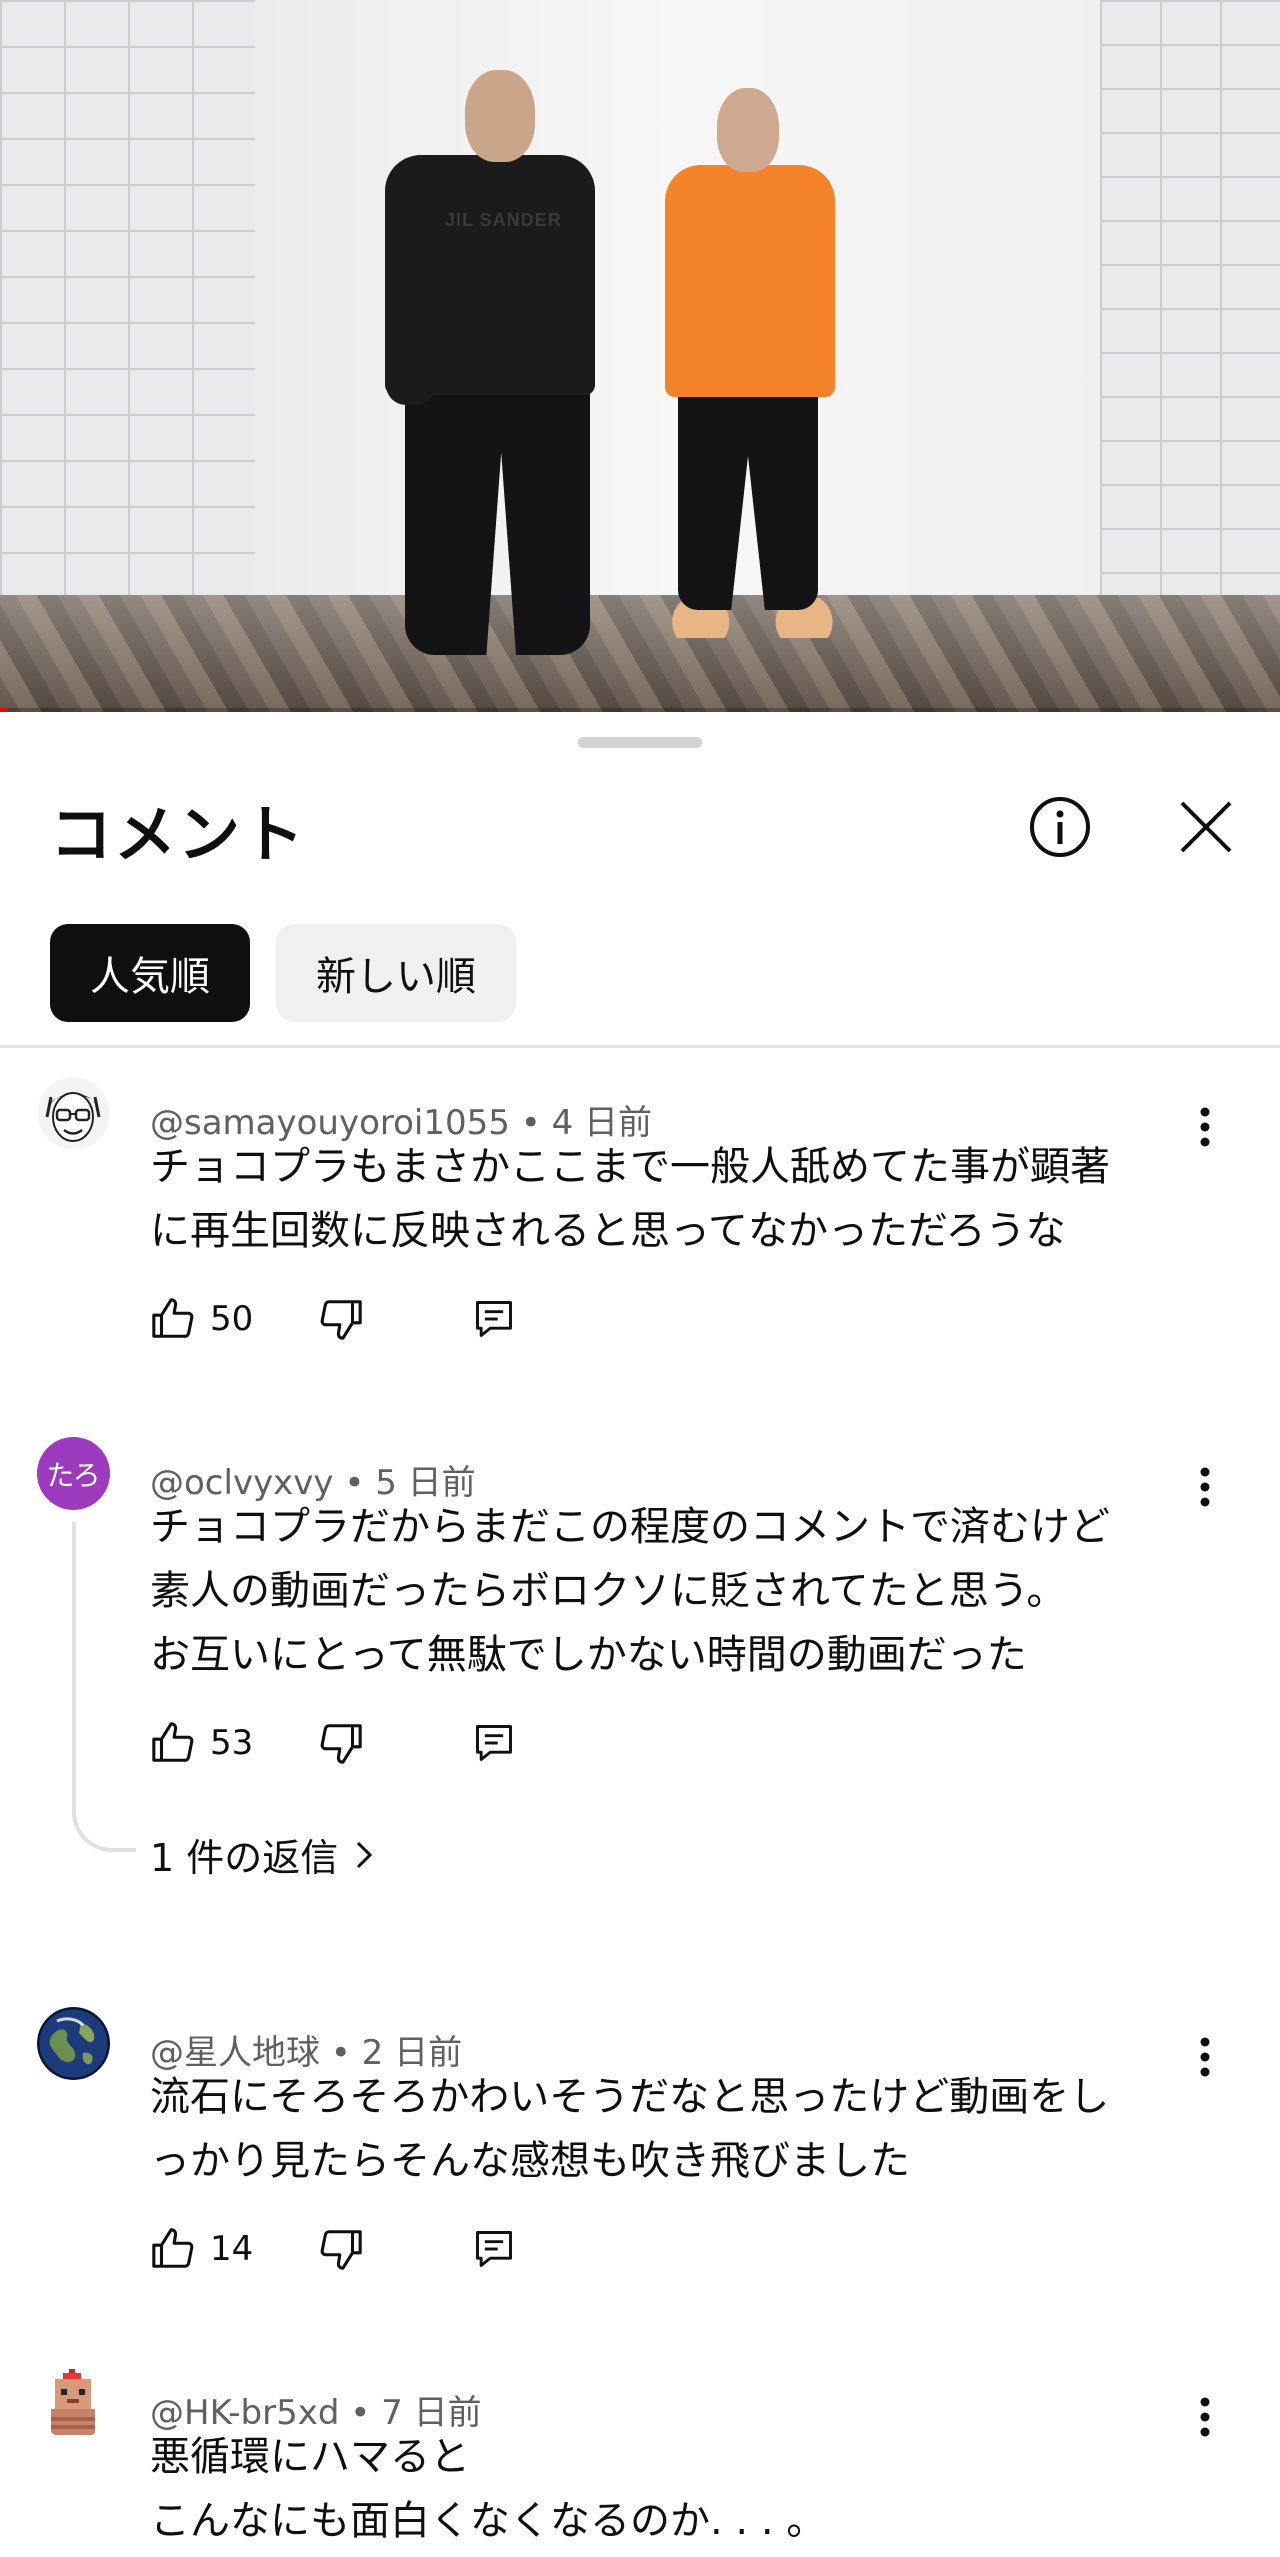 The width and height of the screenshot is (1280, 2557). Describe the element at coordinates (490, 275) in the screenshot. I see `person-left-torso: JIL SANDER` at that location.